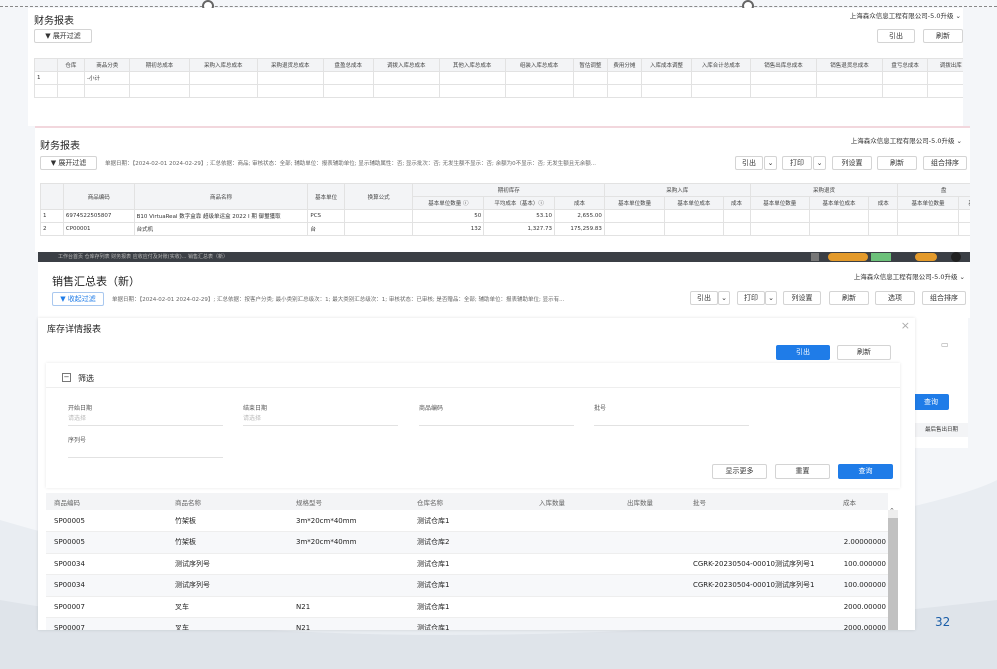 The width and height of the screenshot is (997, 669). Describe the element at coordinates (539, 65) in the screenshot. I see `column-header: 组装入库总成本` at that location.